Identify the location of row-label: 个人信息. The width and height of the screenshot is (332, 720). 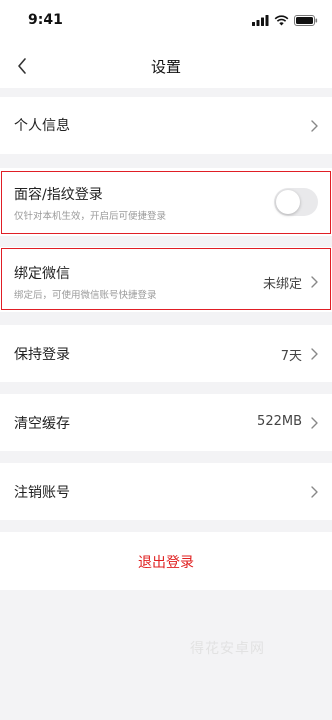
(42, 126).